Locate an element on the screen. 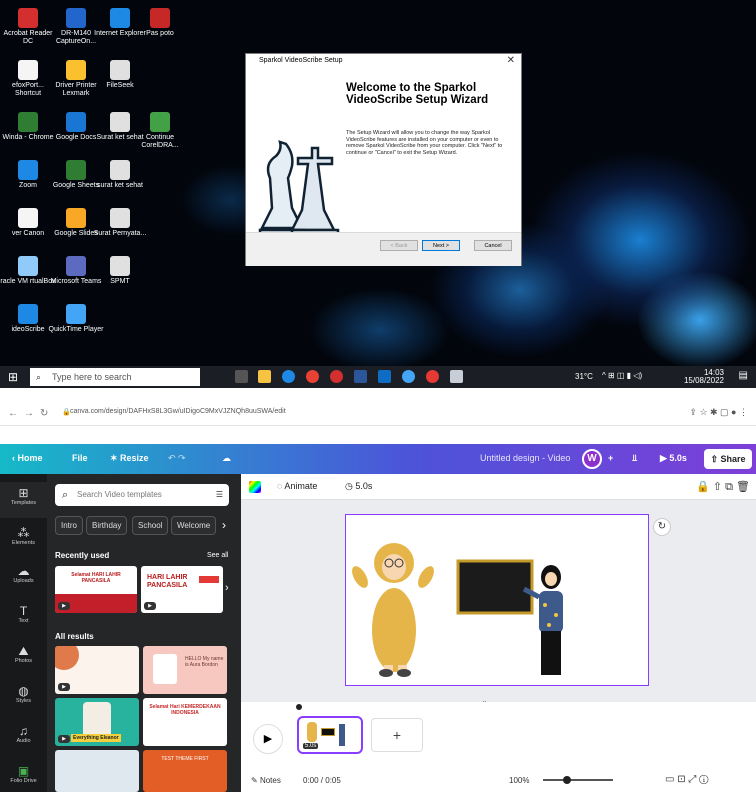  task-view-icon is located at coordinates (241, 376).